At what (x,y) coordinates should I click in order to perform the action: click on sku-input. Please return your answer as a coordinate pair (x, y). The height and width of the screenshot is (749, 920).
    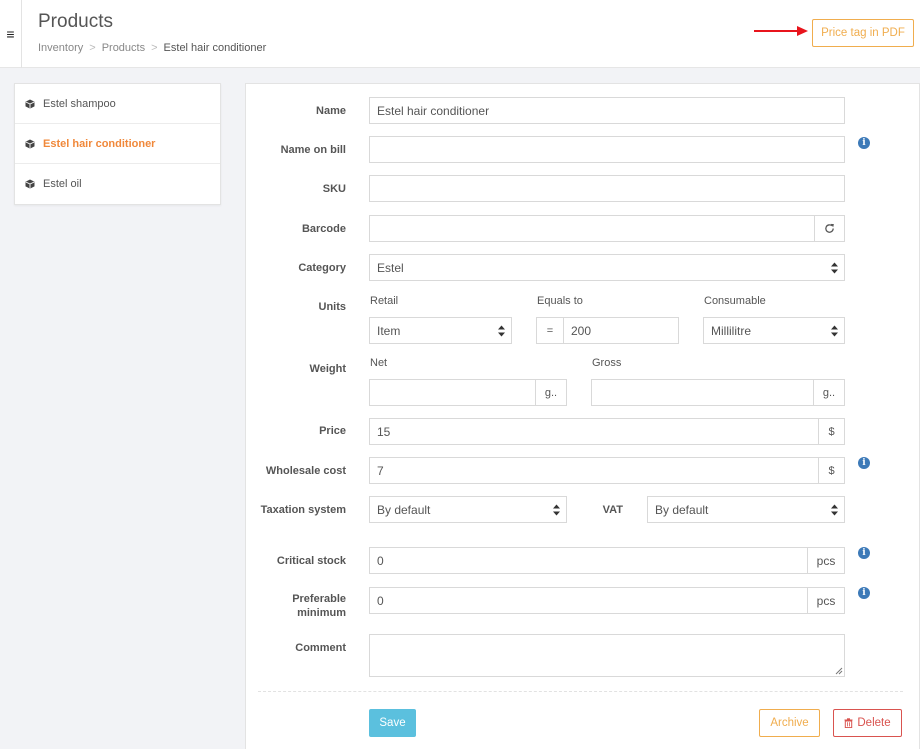
    Looking at the image, I should click on (607, 188).